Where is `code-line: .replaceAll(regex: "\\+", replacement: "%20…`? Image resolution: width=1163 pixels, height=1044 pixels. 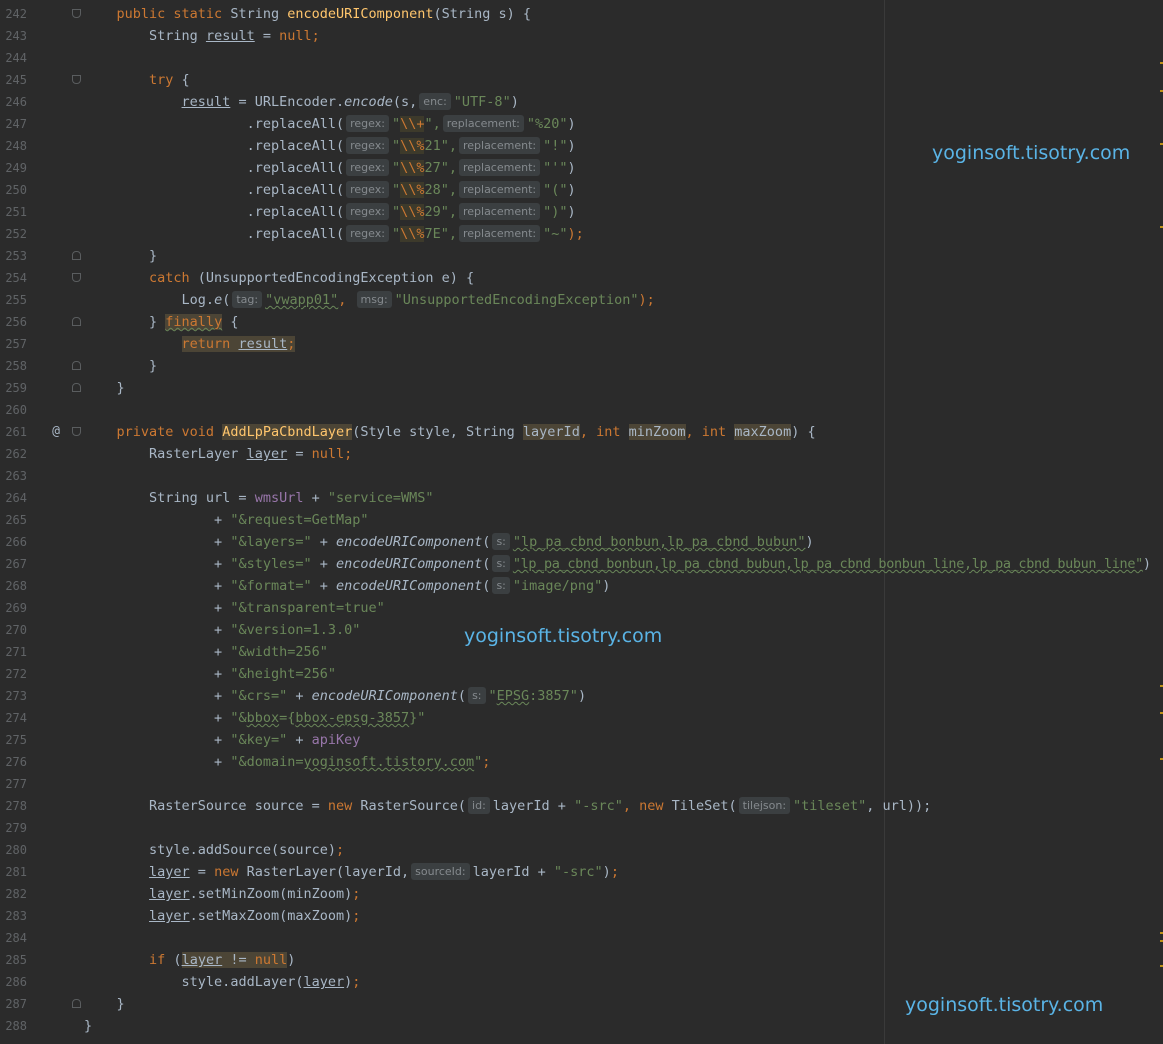
code-line: .replaceAll(regex: "\\+", replacement: "%20… is located at coordinates (623, 124).